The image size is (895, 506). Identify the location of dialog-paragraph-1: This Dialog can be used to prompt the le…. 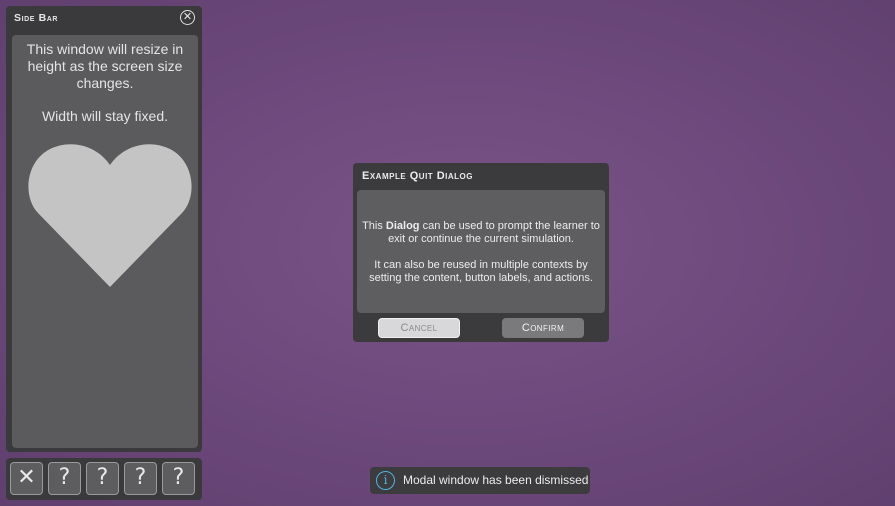
(481, 233).